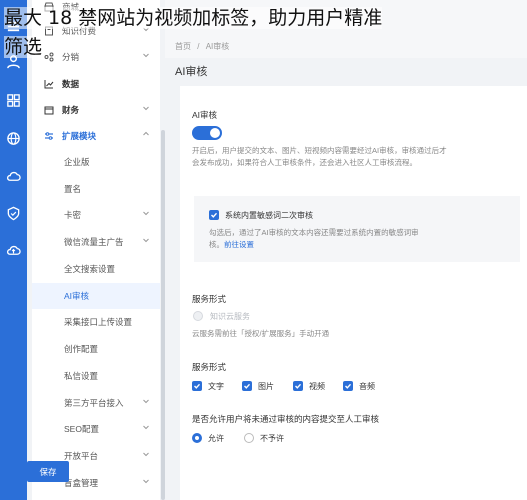 The image size is (527, 500). I want to click on sidebar-item-data: 数据, so click(96, 84).